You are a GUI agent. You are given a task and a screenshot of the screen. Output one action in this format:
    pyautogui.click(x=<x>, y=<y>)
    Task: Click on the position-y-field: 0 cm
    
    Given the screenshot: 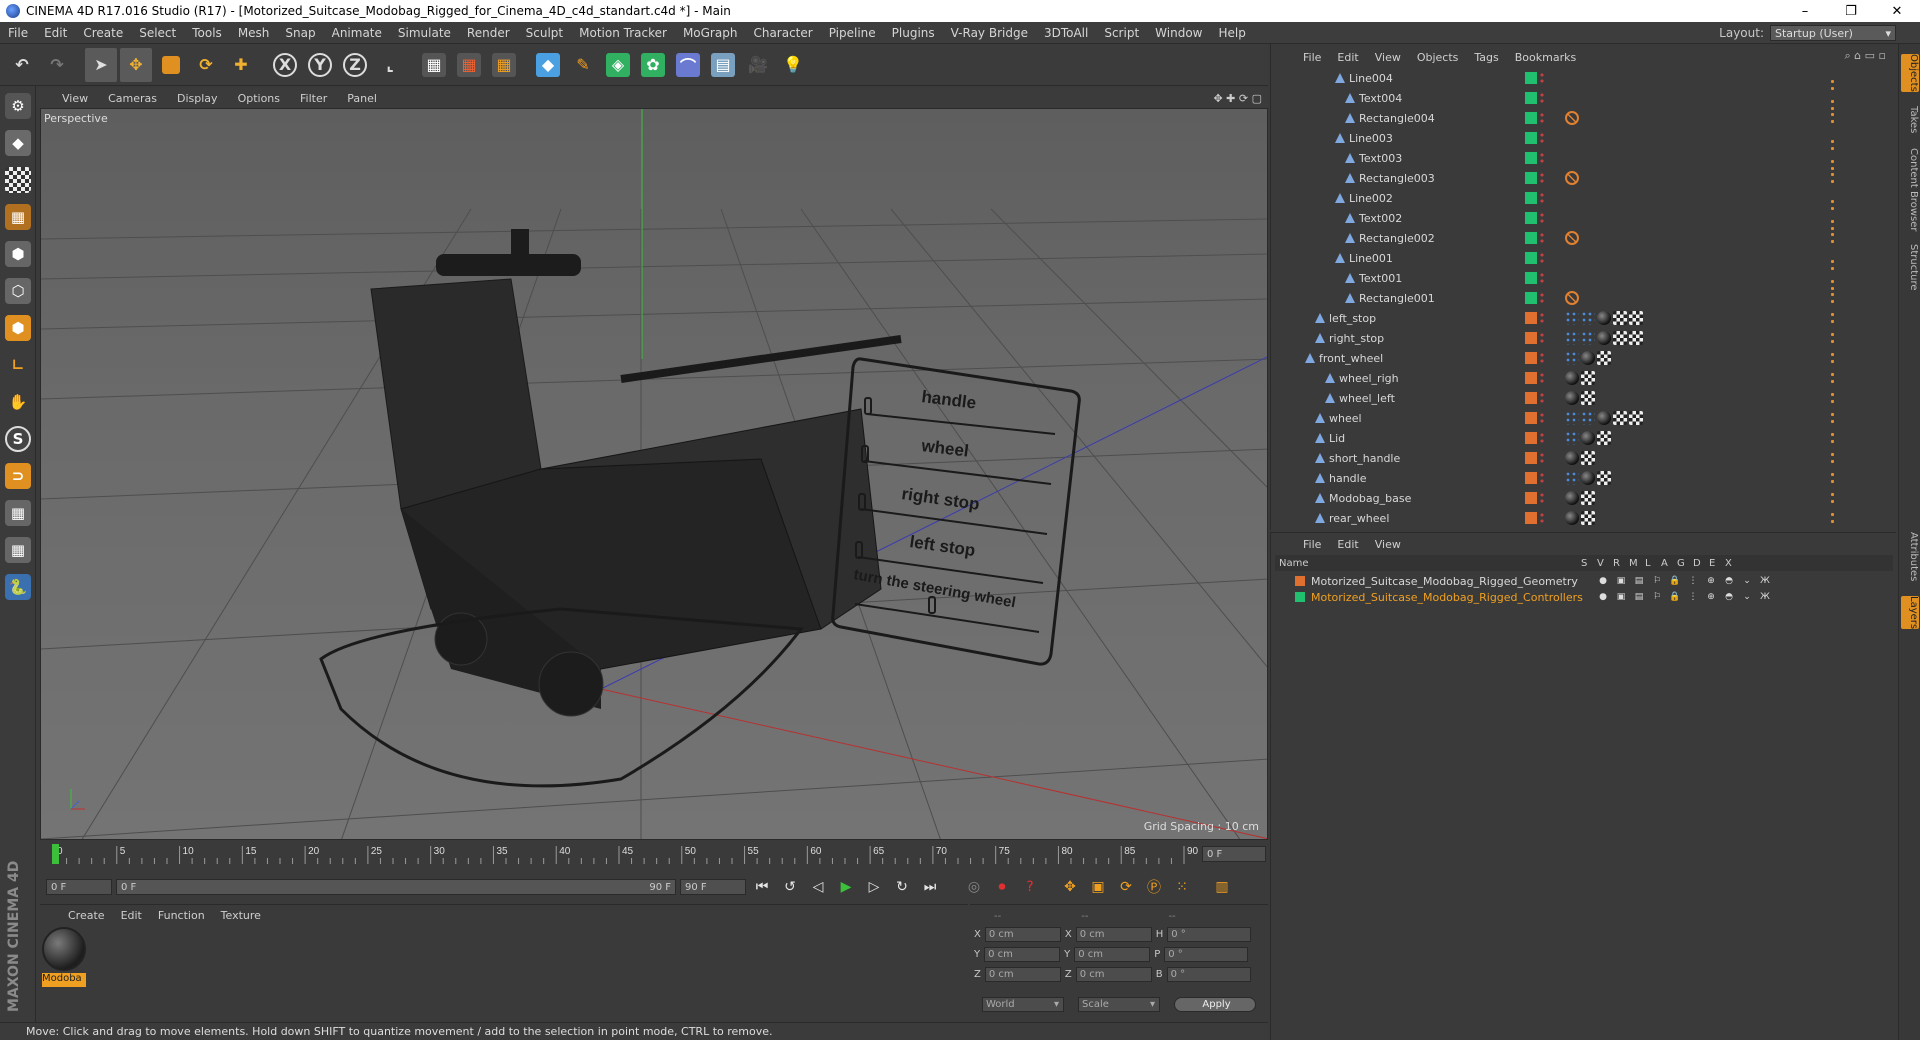 What is the action you would take?
    pyautogui.click(x=1022, y=954)
    